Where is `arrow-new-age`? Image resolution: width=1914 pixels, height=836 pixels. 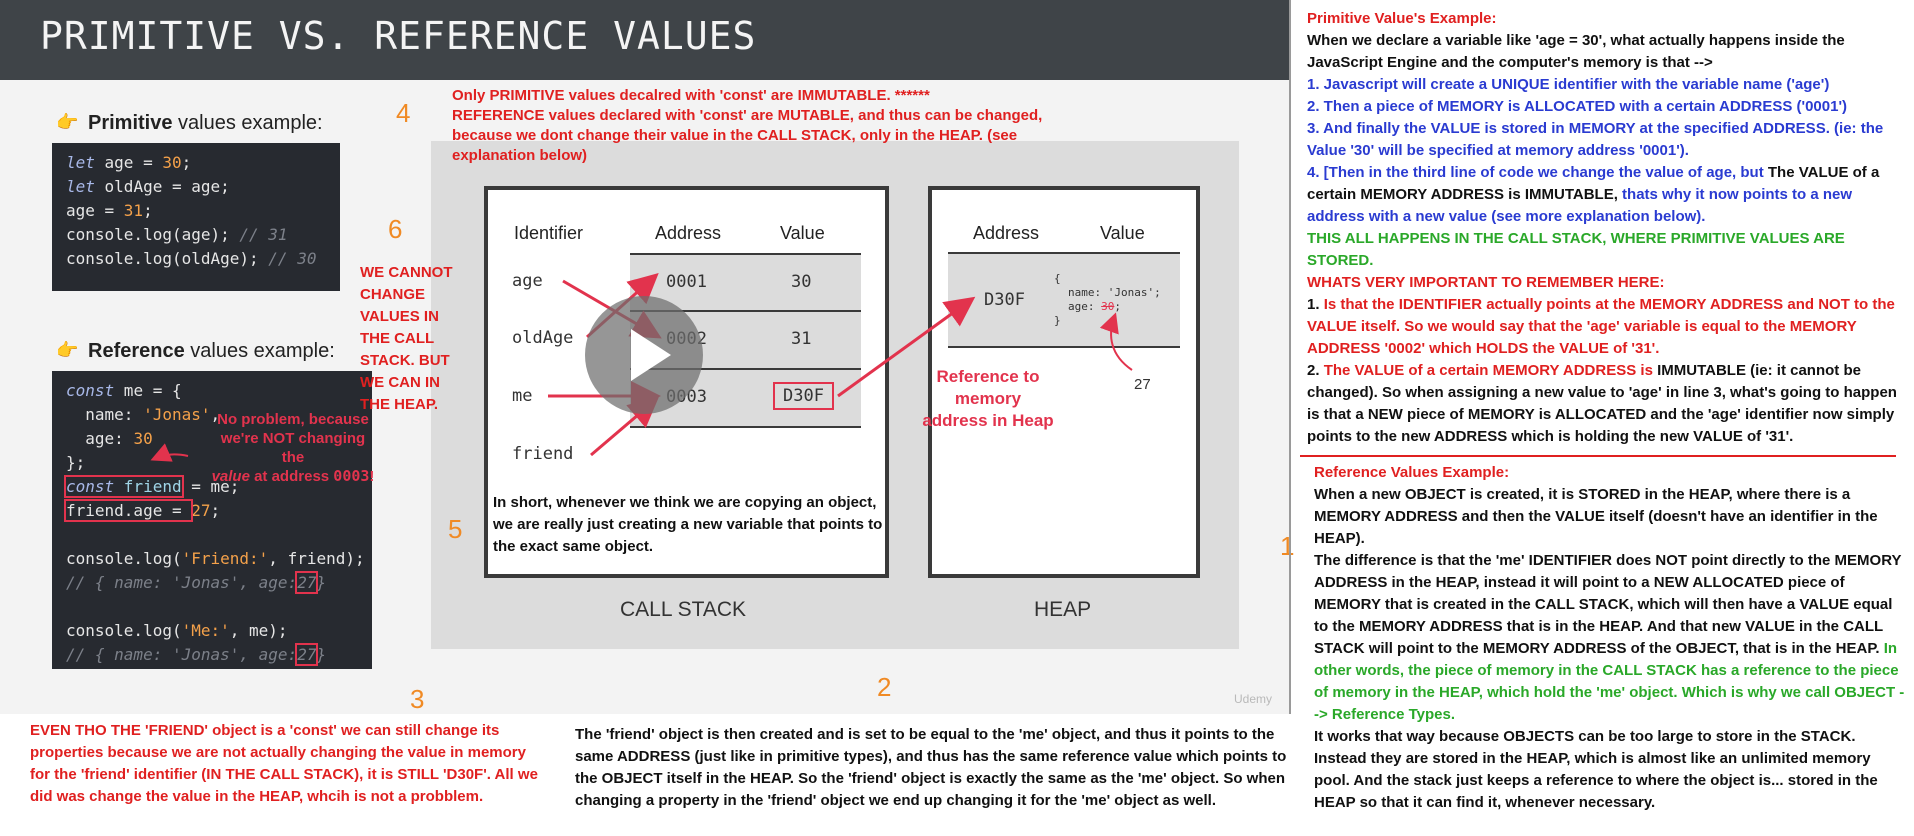
arrow-new-age is located at coordinates (1116, 341).